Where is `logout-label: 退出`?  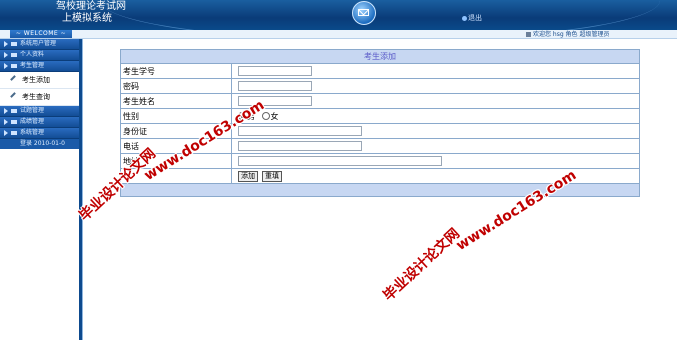
logout-label: 退出 is located at coordinates (475, 18).